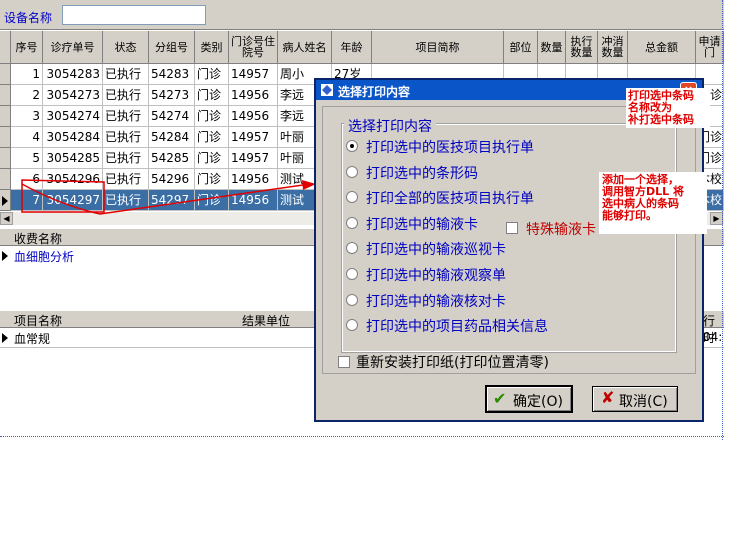 The image size is (756, 535). What do you see at coordinates (436, 276) in the screenshot?
I see `print-option-label: 打印选中的输液观察单` at bounding box center [436, 276].